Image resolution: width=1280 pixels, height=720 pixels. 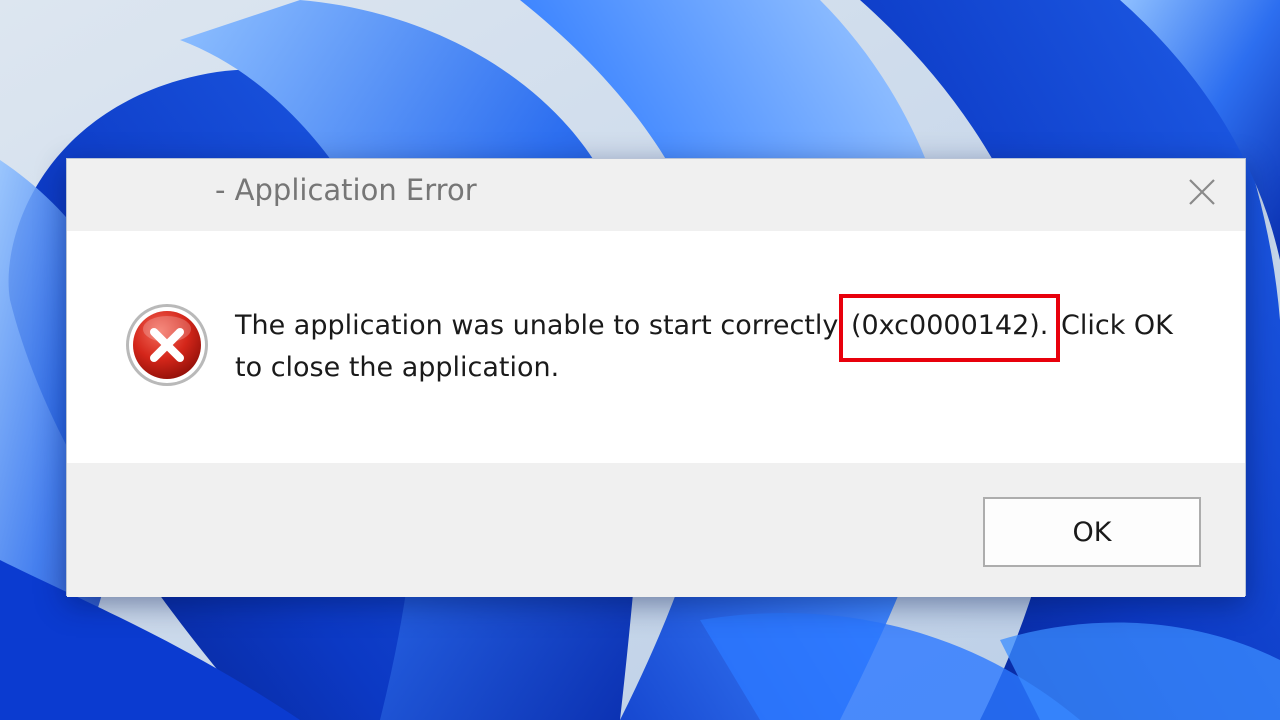 What do you see at coordinates (949, 328) in the screenshot?
I see `error-code-highlight: (0xc0000142).` at bounding box center [949, 328].